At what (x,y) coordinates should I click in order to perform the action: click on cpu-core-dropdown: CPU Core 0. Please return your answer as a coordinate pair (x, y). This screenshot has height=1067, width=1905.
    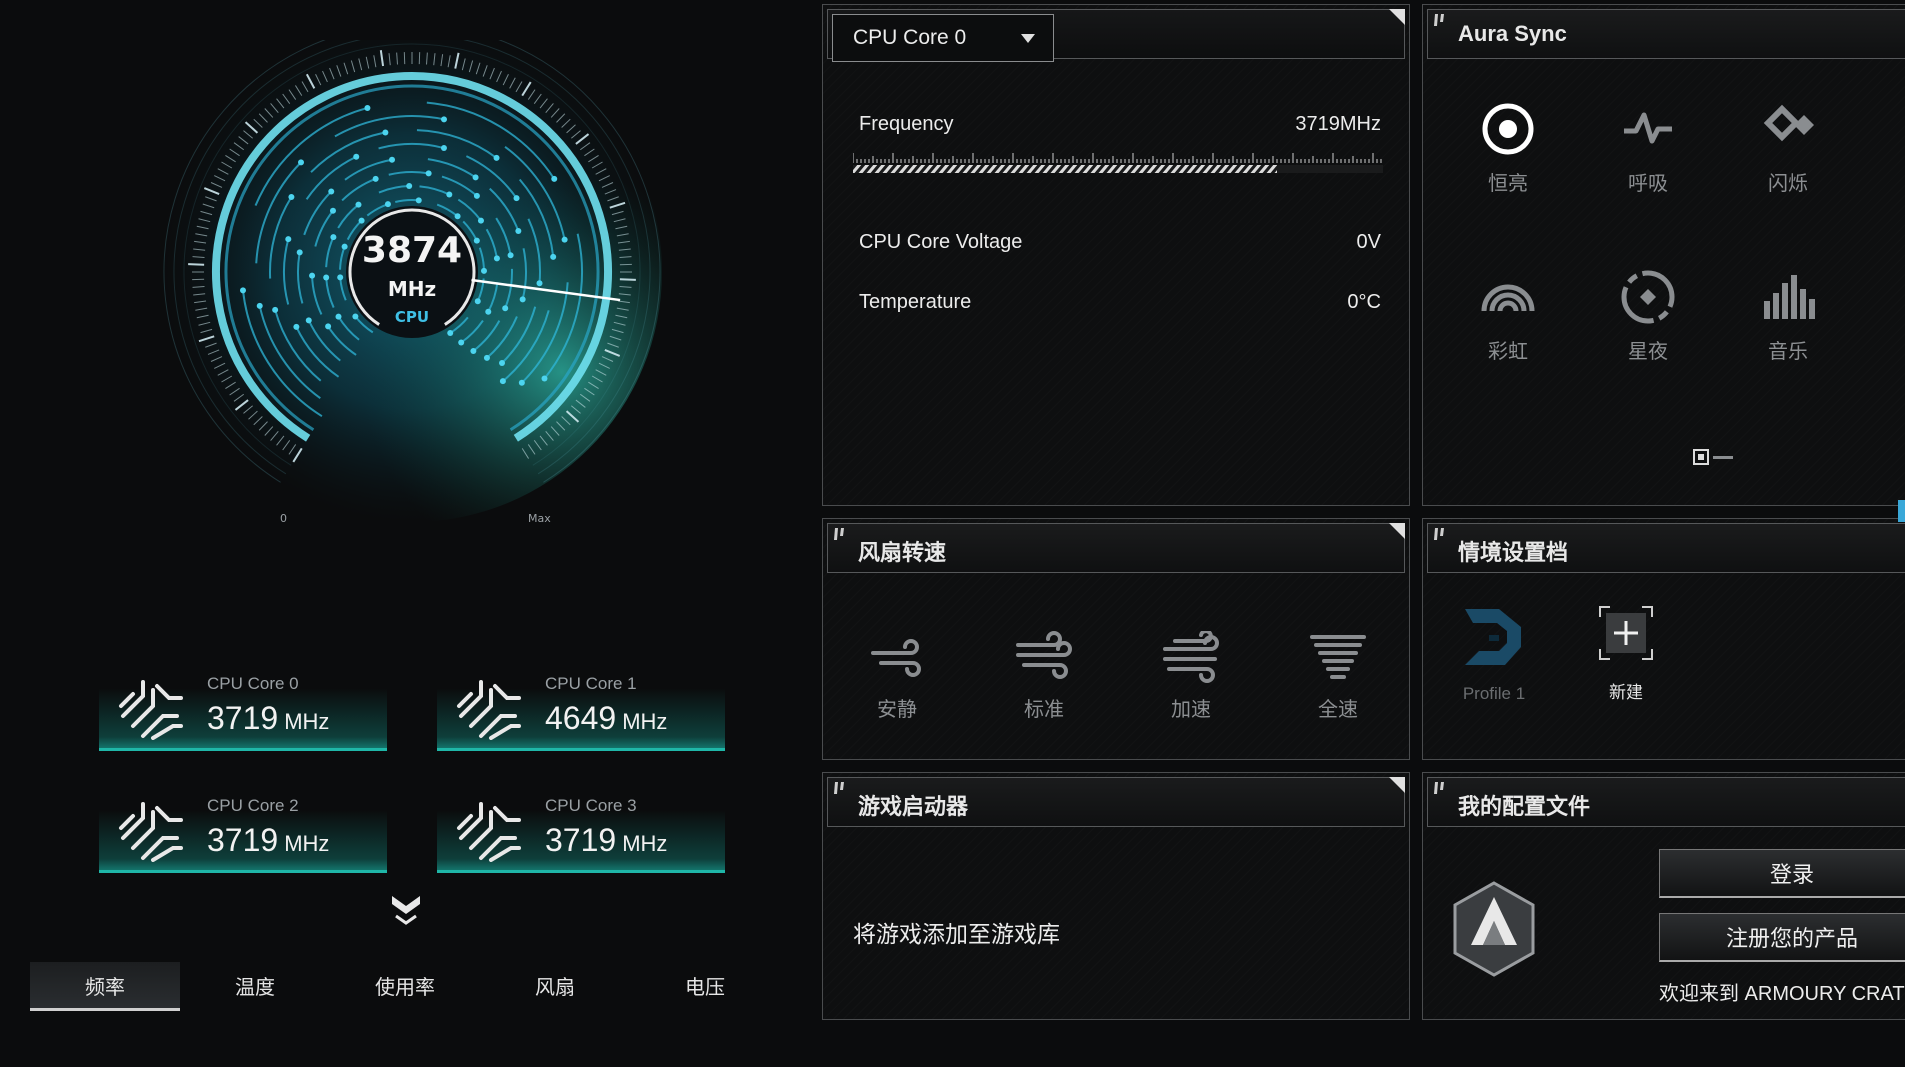
    Looking at the image, I should click on (943, 38).